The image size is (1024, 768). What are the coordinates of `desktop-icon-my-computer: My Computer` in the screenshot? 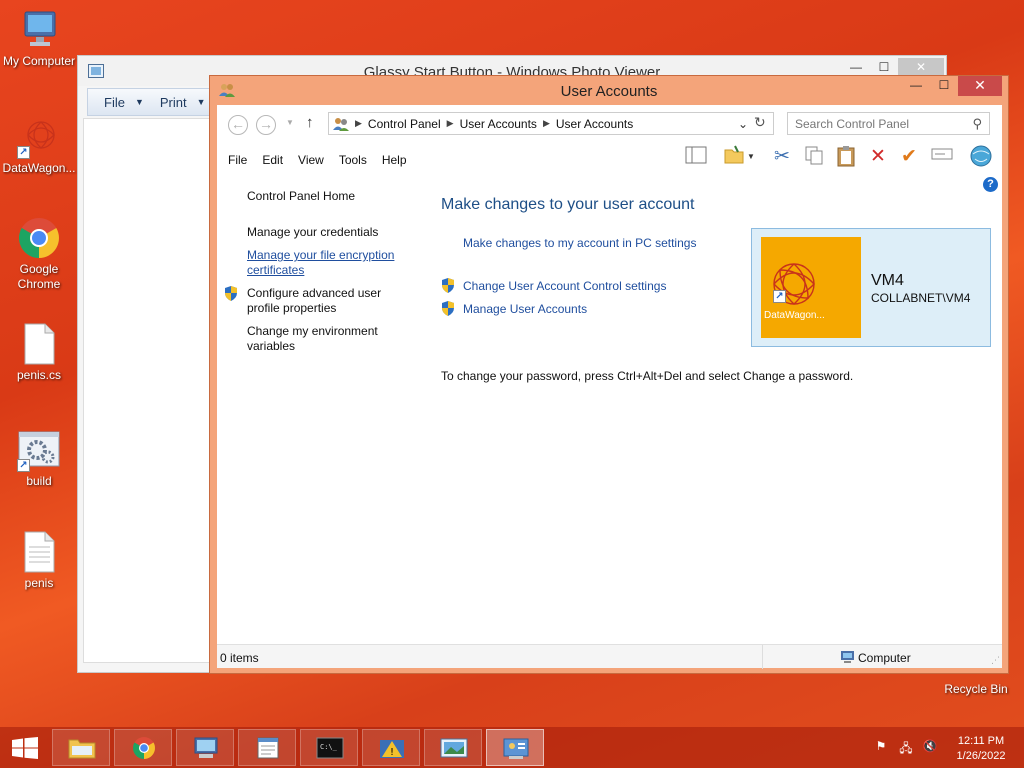 It's located at (39, 38).